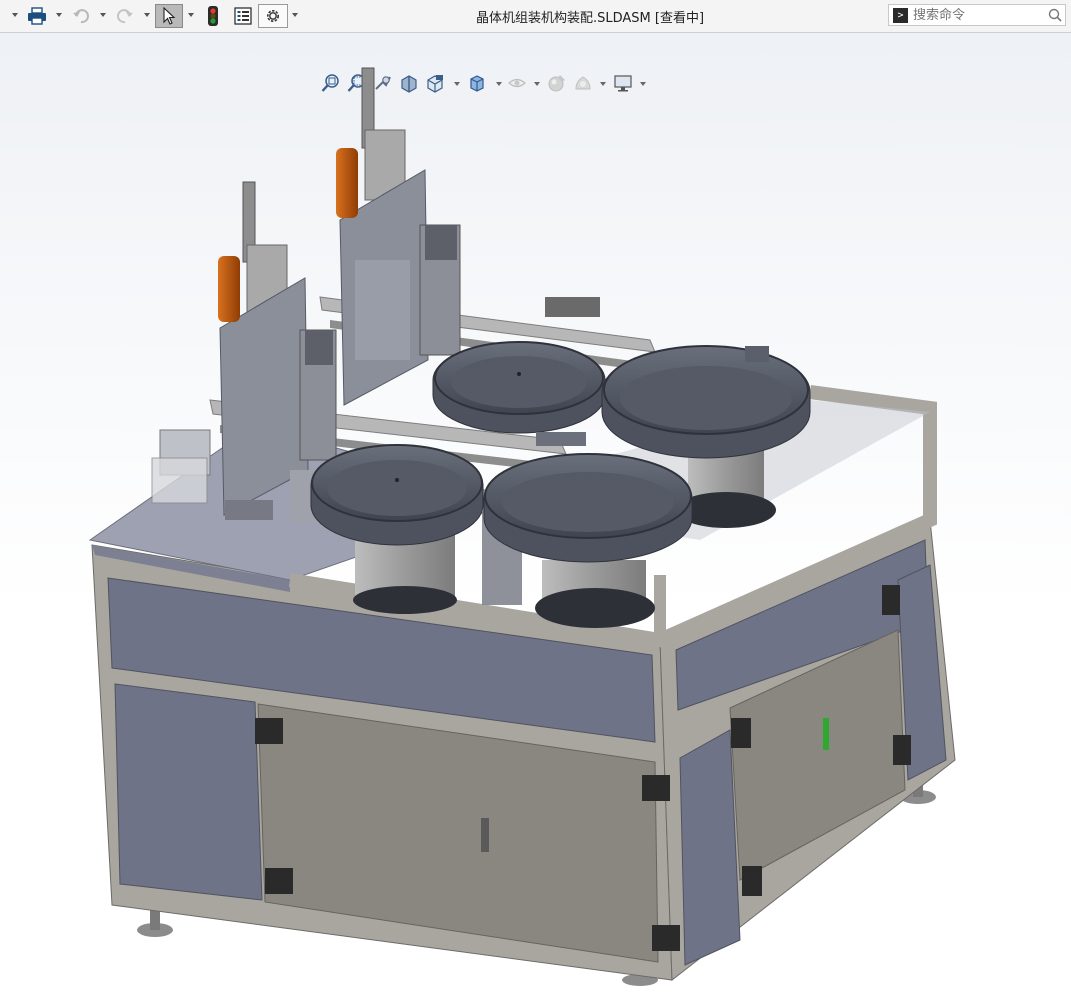 This screenshot has width=1071, height=996. I want to click on search-box: >, so click(977, 15).